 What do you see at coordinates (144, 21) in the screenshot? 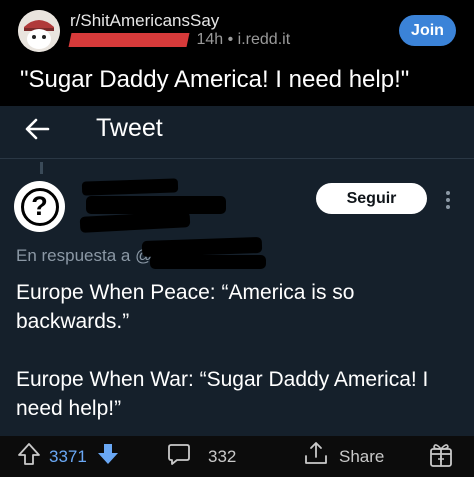
I see `subreddit-name: r/ShitAmericansSay` at bounding box center [144, 21].